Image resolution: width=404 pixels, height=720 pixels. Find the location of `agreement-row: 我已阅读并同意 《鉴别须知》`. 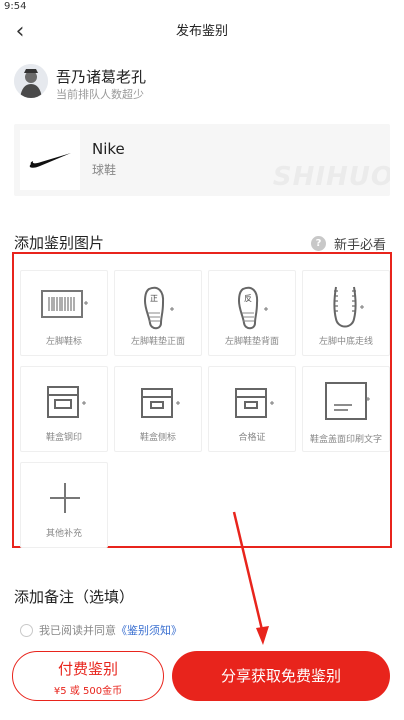

agreement-row: 我已阅读并同意 《鉴别须知》 is located at coordinates (101, 630).